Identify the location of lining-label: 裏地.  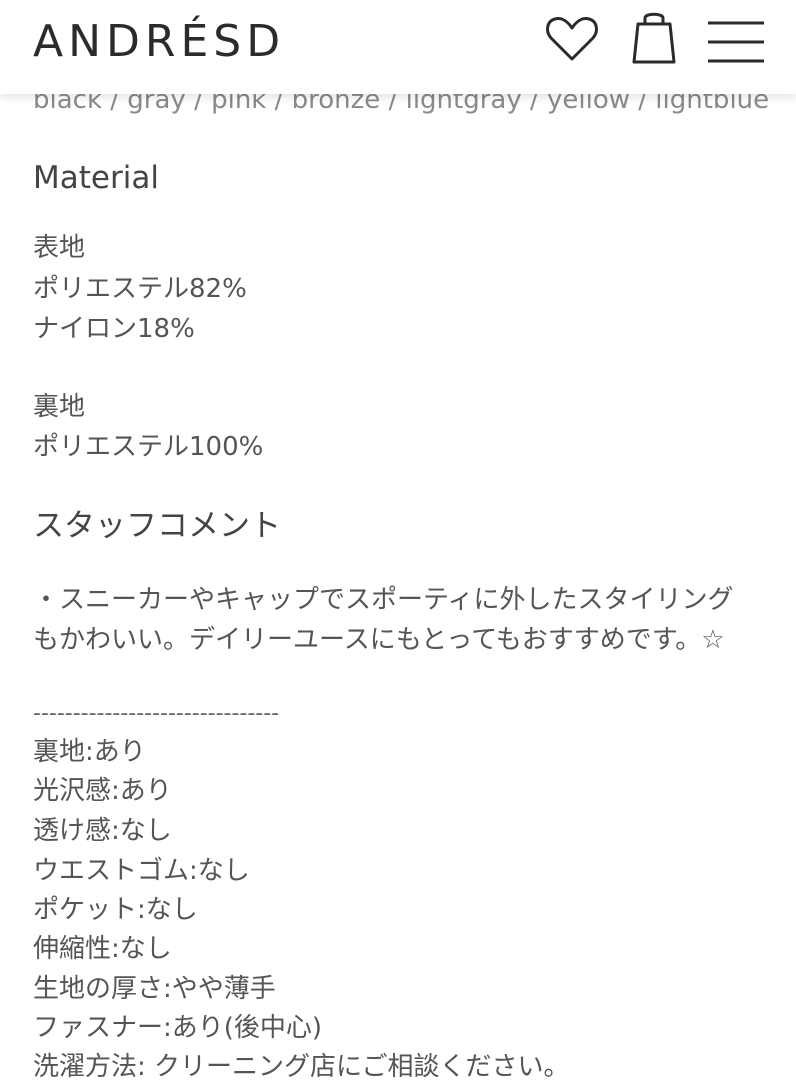
(59, 407).